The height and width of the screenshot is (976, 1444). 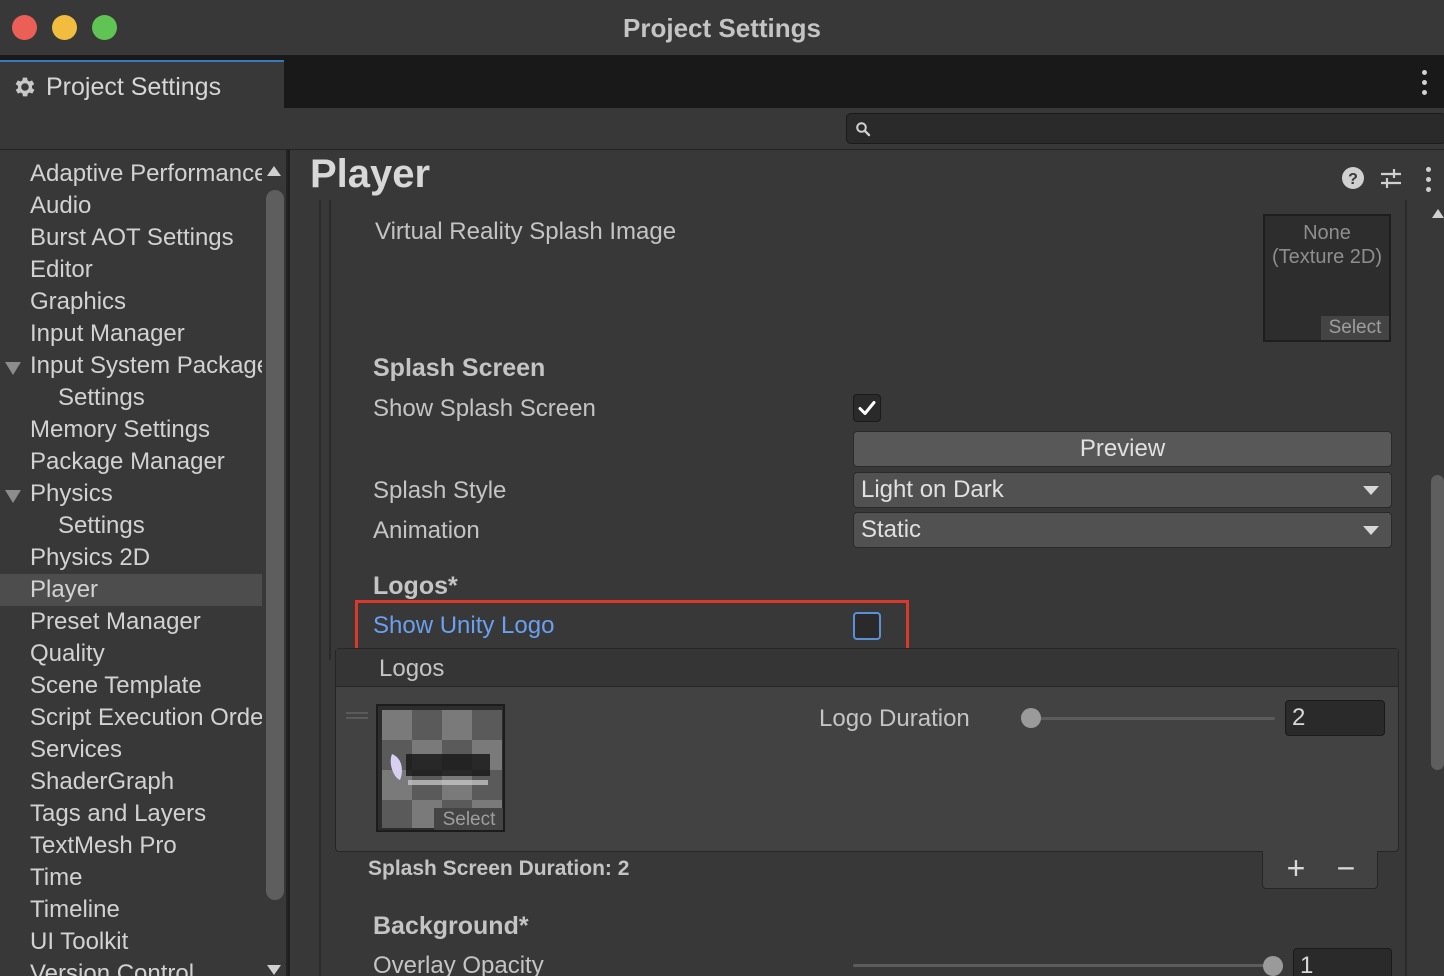 What do you see at coordinates (101, 526) in the screenshot?
I see `sidebar-item-physics-settings: Settings` at bounding box center [101, 526].